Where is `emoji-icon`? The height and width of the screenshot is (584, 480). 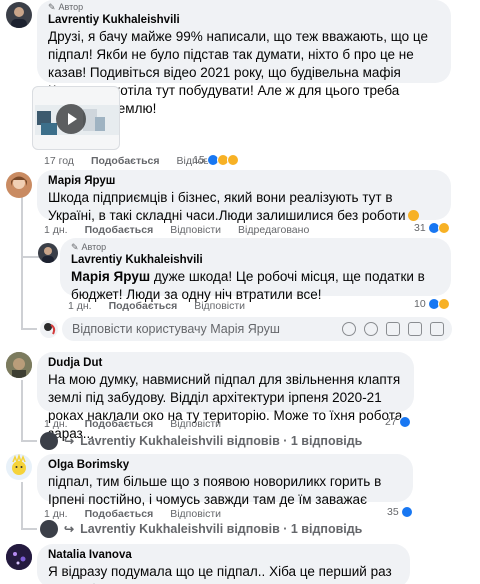
emoji-icon is located at coordinates (371, 329).